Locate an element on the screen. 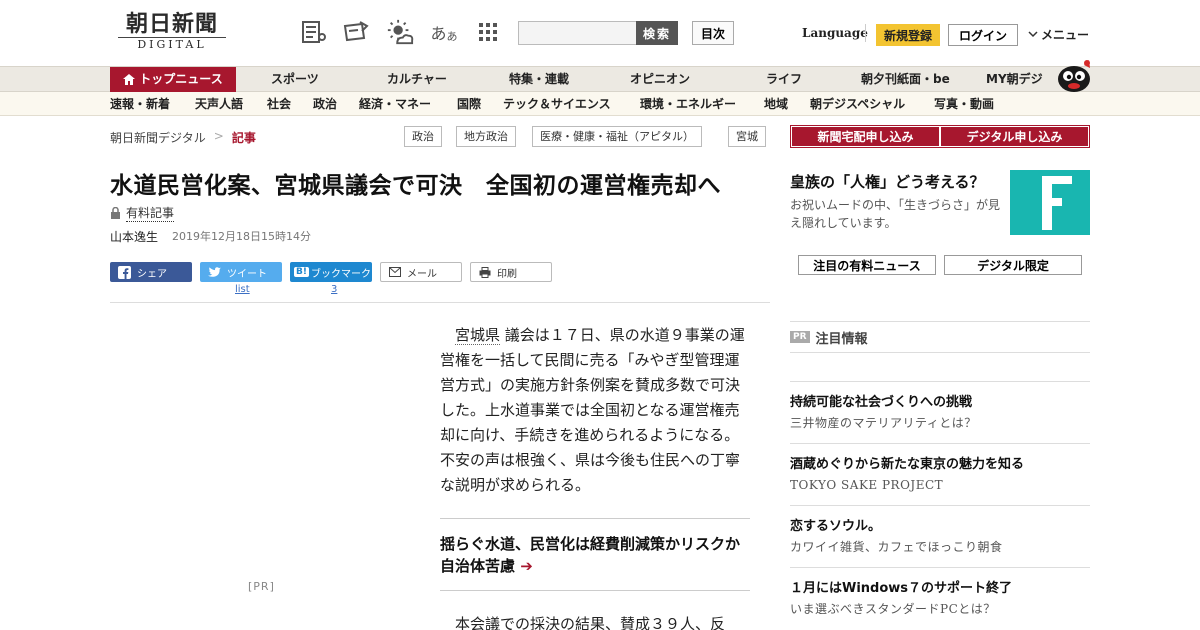  promo-title: 皇族の「人権」どう考える？ is located at coordinates (887, 181).